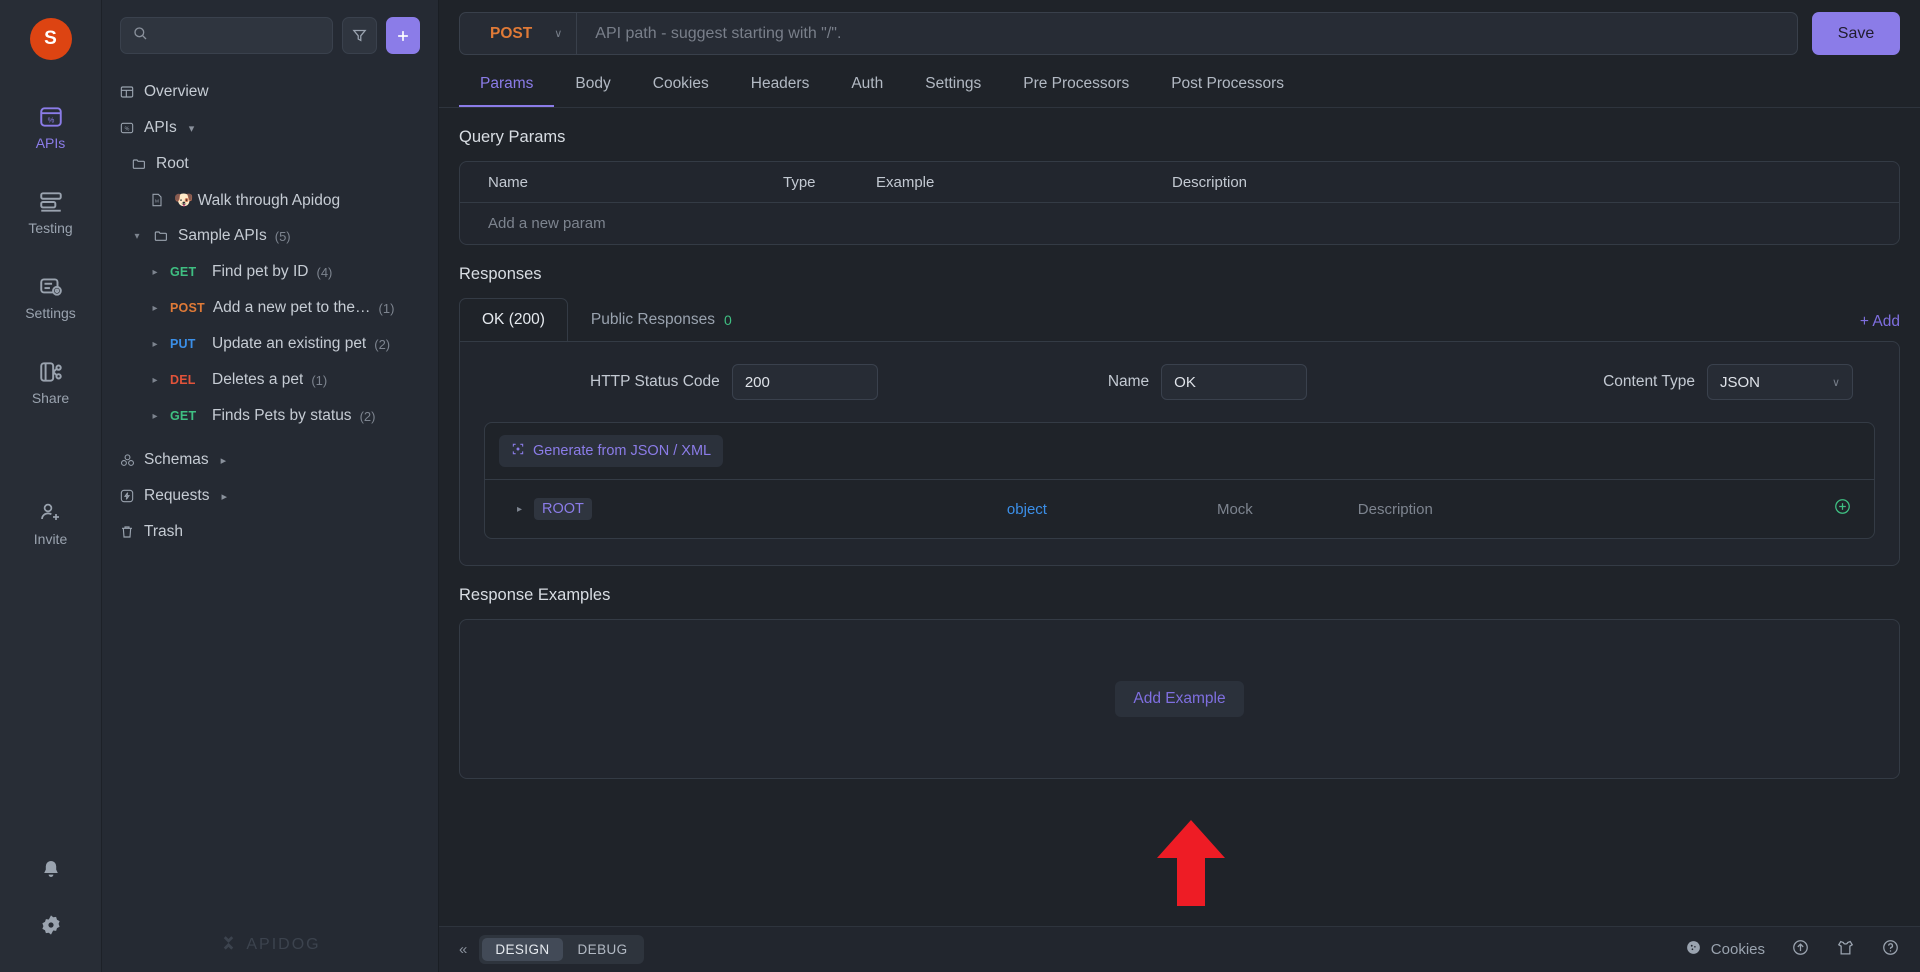 The width and height of the screenshot is (1920, 972). Describe the element at coordinates (1076, 86) in the screenshot. I see `tab-pre-processors: Pre Processors` at that location.